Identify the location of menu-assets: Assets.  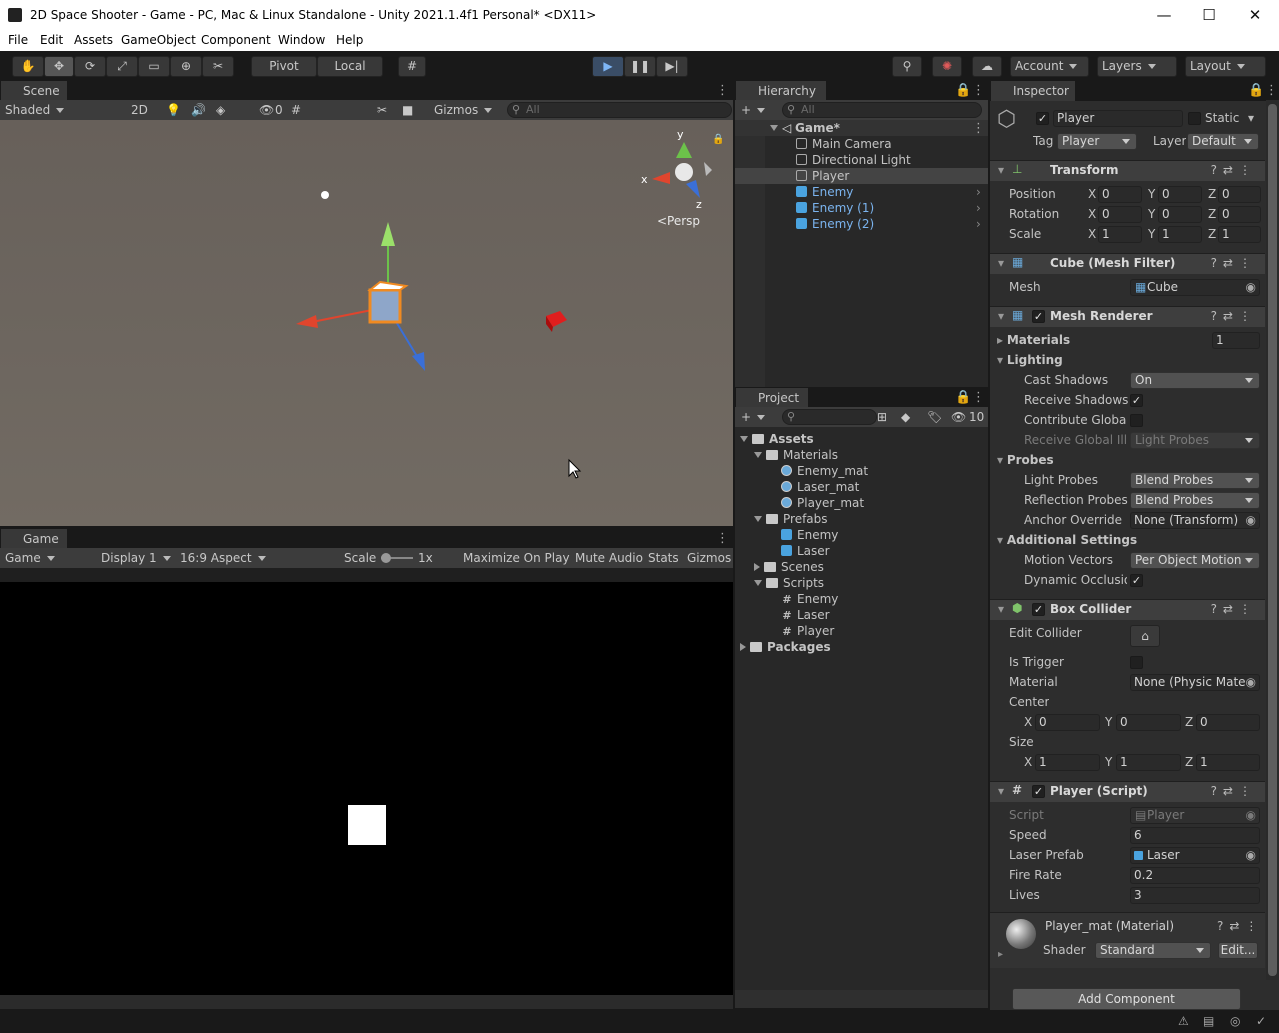
(93, 40).